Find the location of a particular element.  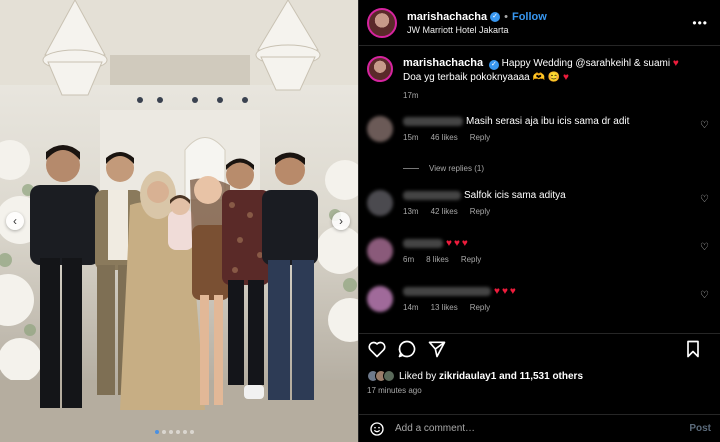

view-replies-label: View replies (1) is located at coordinates (456, 168).